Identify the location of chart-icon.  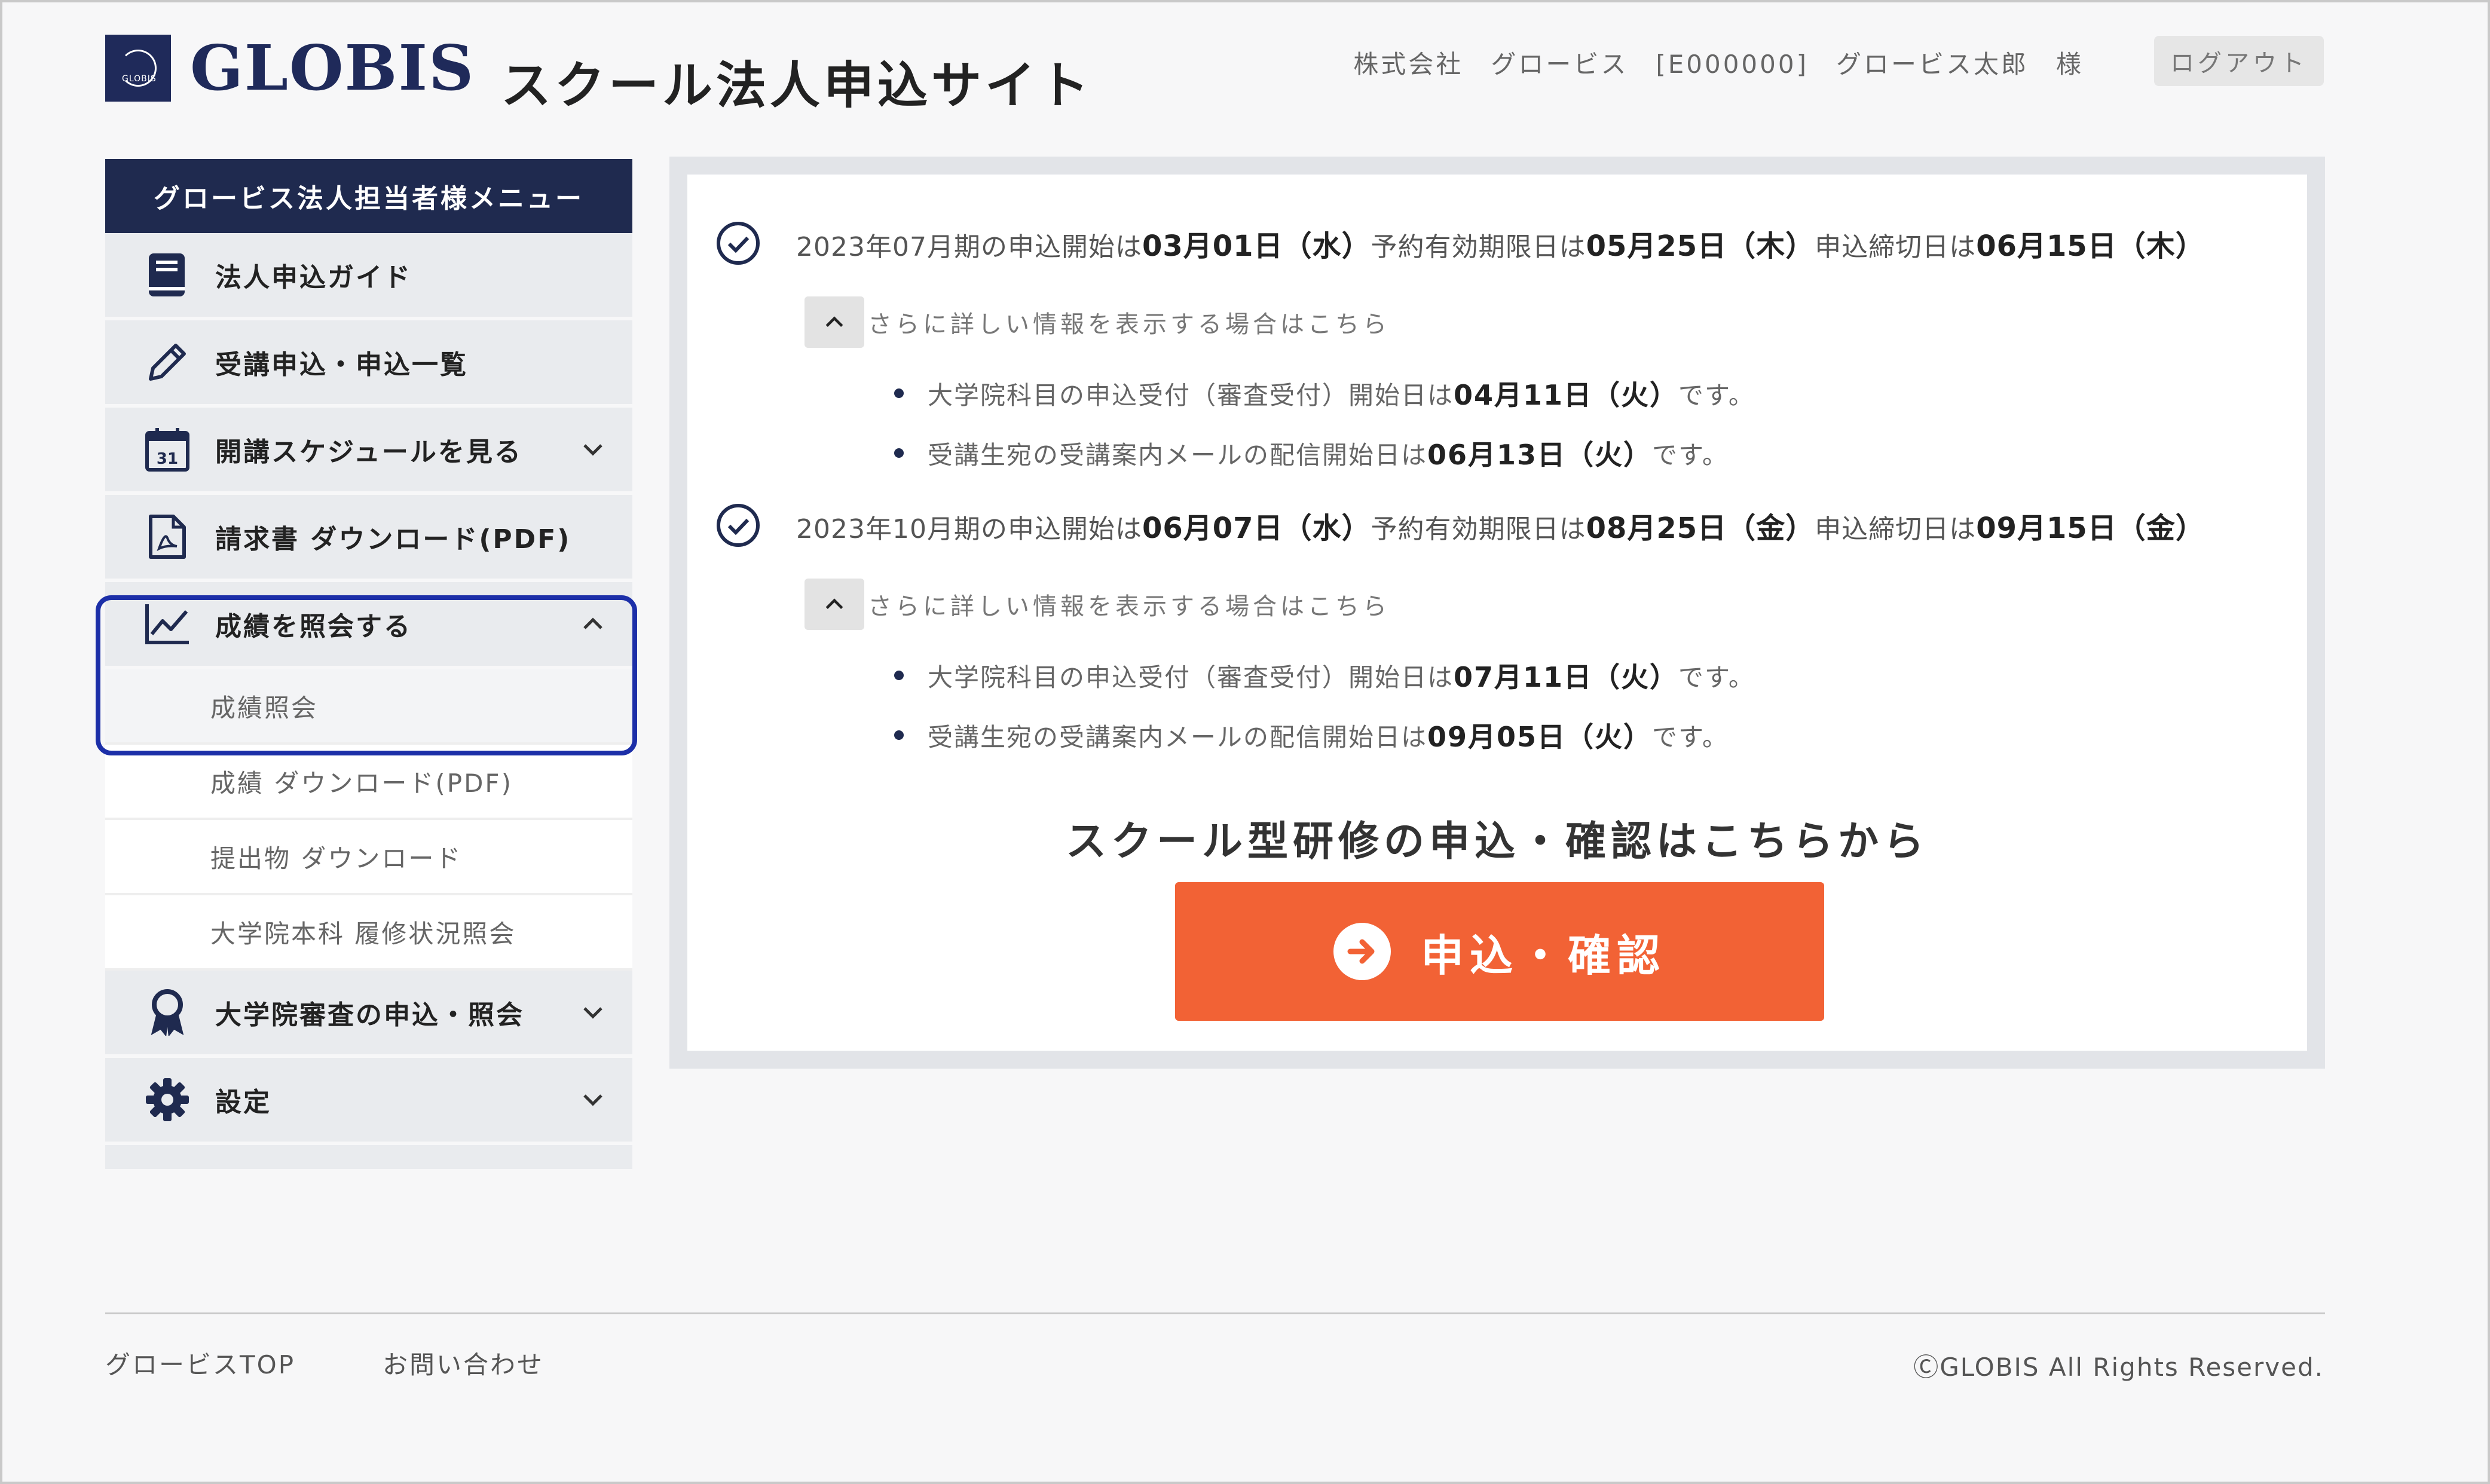
(167, 624).